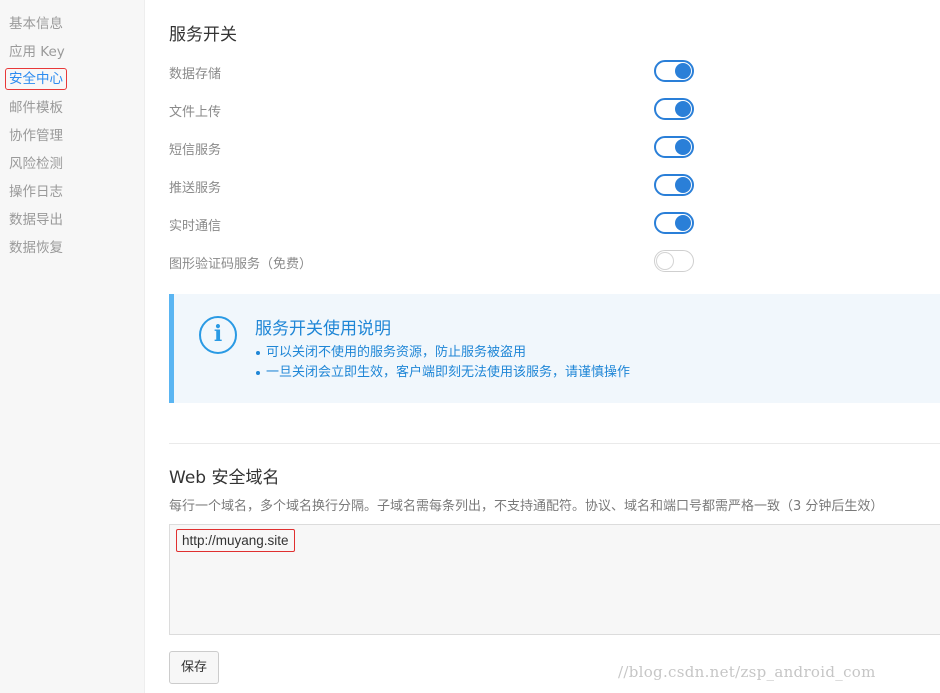 The width and height of the screenshot is (940, 693). Describe the element at coordinates (36, 192) in the screenshot. I see `sidebar-item-operation-logs: 操作日志` at that location.